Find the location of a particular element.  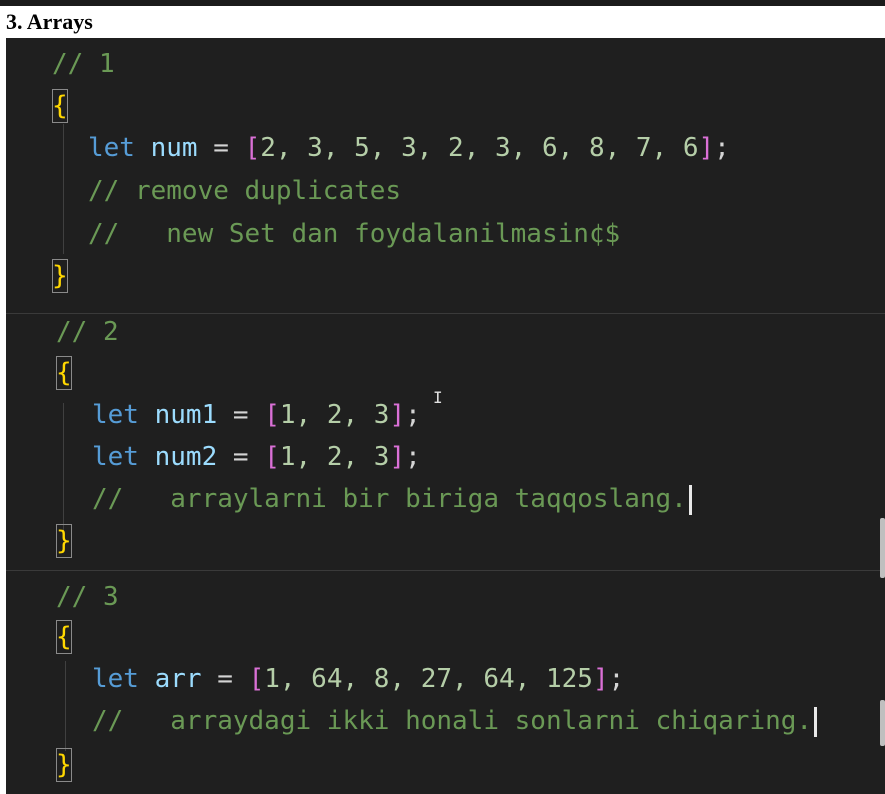

block-label: // 1 is located at coordinates (83, 64).